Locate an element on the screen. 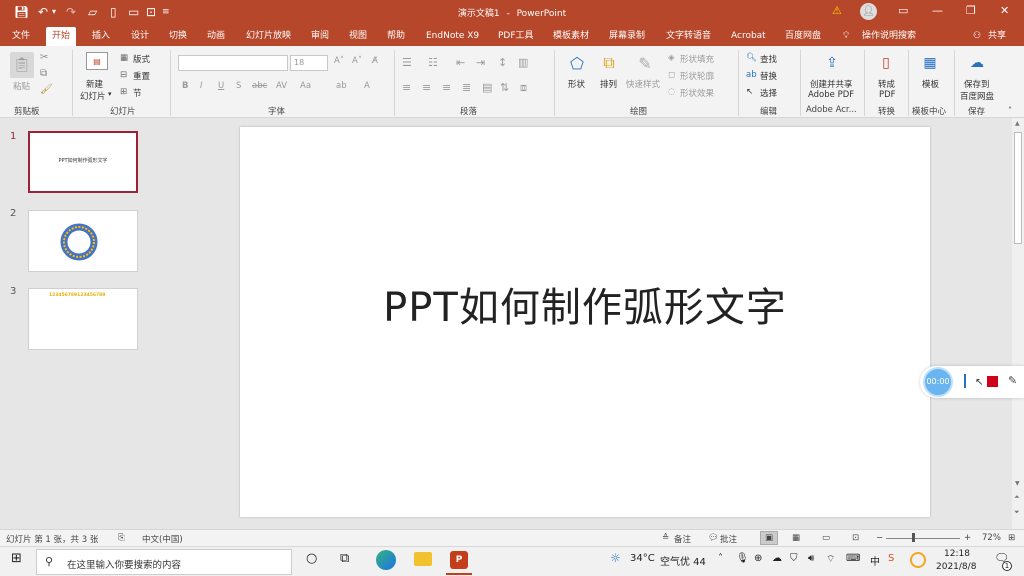  char-spacing-icon: AV is located at coordinates (281, 86).